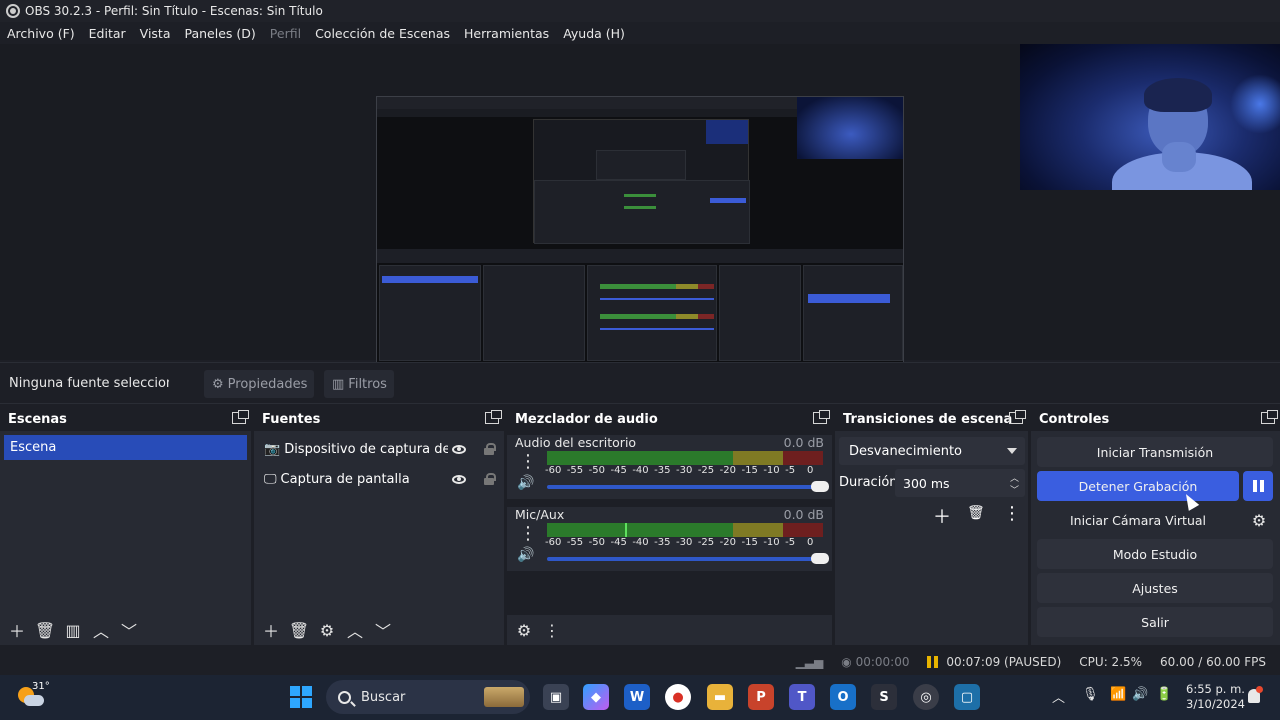  What do you see at coordinates (596, 697) in the screenshot?
I see `copilot-icon: ◆` at bounding box center [596, 697].